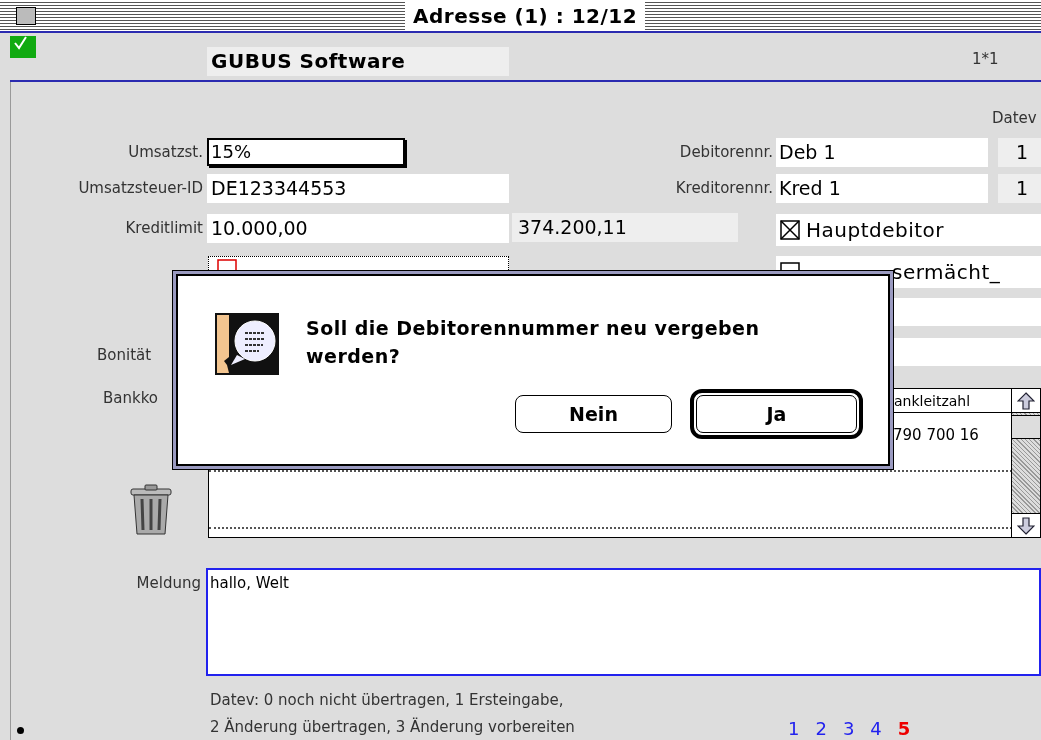 The image size is (1041, 740). I want to click on company-name: GUBUS Software, so click(358, 61).